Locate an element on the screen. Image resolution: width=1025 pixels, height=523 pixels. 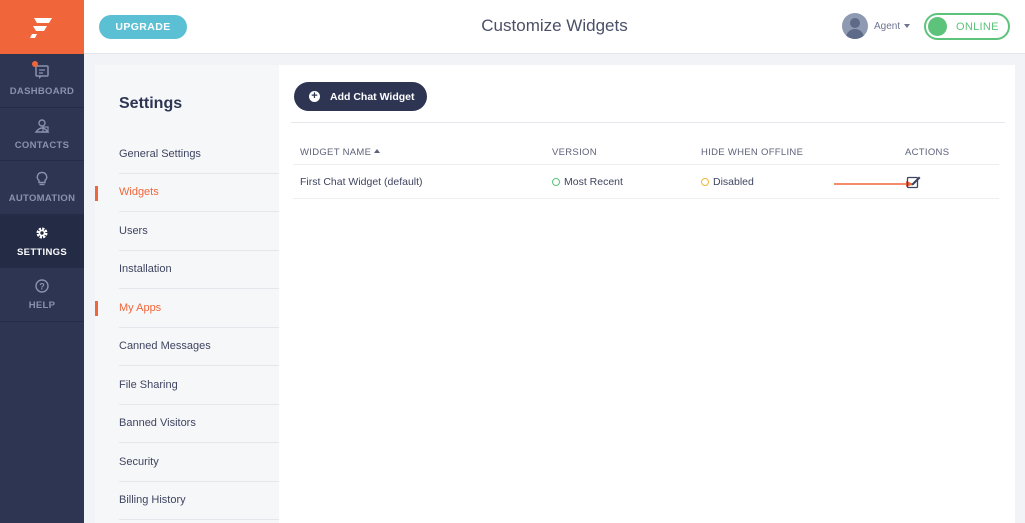
chevron-down-icon is located at coordinates (907, 26).